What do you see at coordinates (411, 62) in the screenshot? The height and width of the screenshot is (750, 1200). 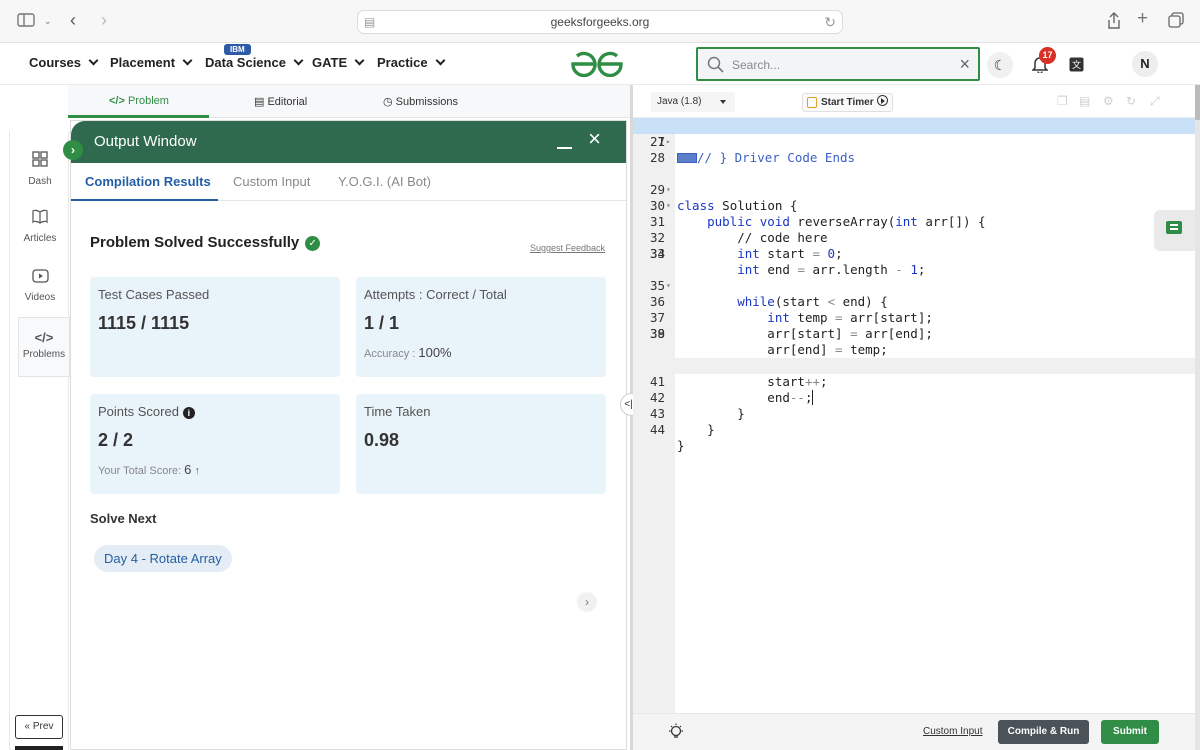 I see `nav-practice: Practice` at bounding box center [411, 62].